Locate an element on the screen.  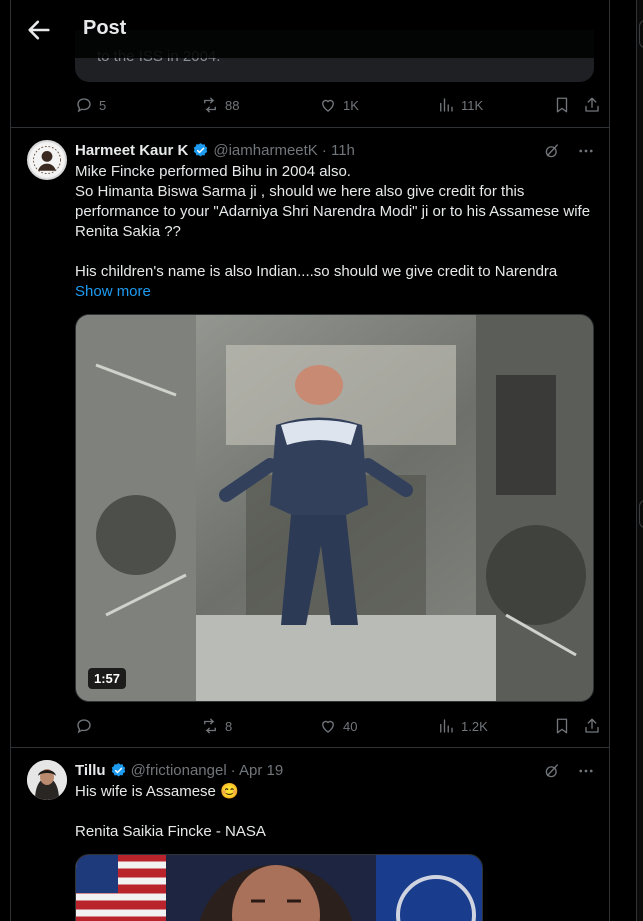
post-text-line: His wife is Assamese 😊 is located at coordinates (157, 791).